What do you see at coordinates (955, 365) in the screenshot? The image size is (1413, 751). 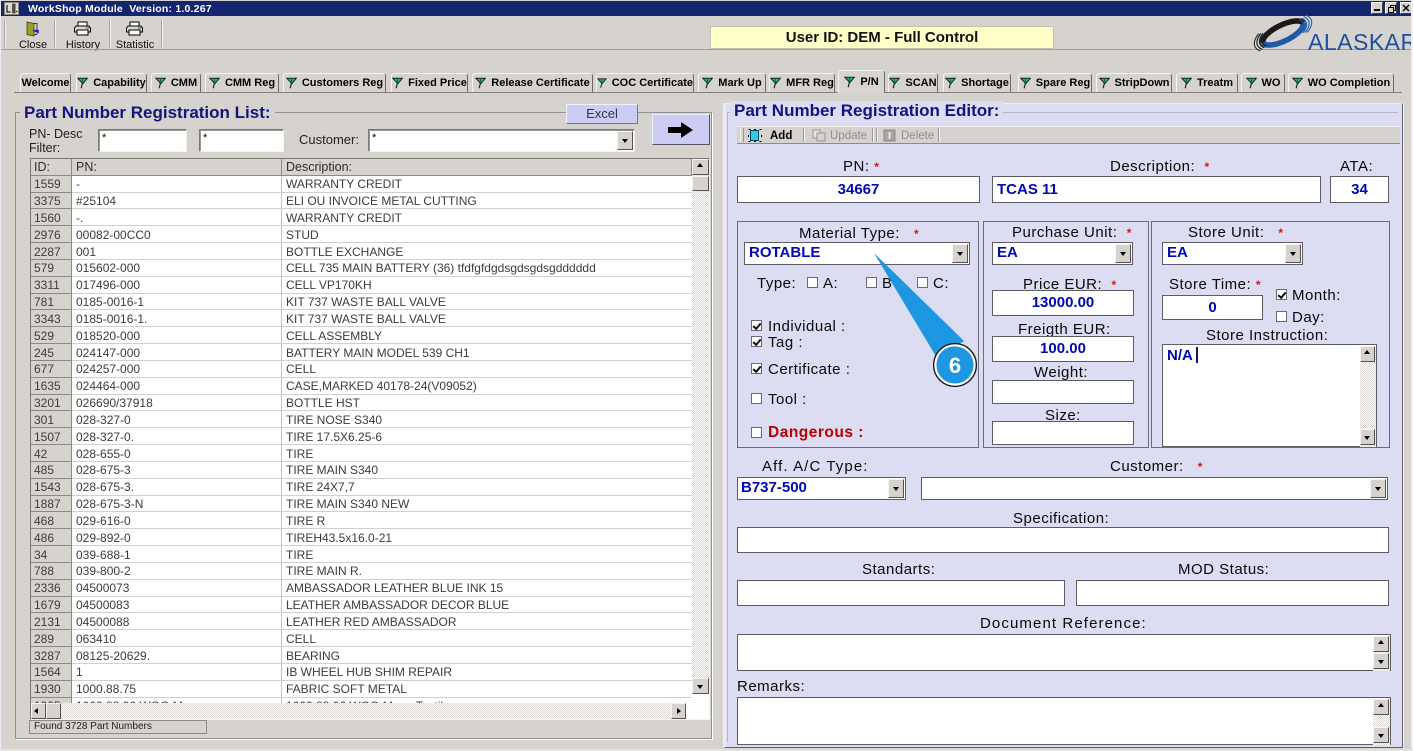 I see `svg-text: 6` at bounding box center [955, 365].